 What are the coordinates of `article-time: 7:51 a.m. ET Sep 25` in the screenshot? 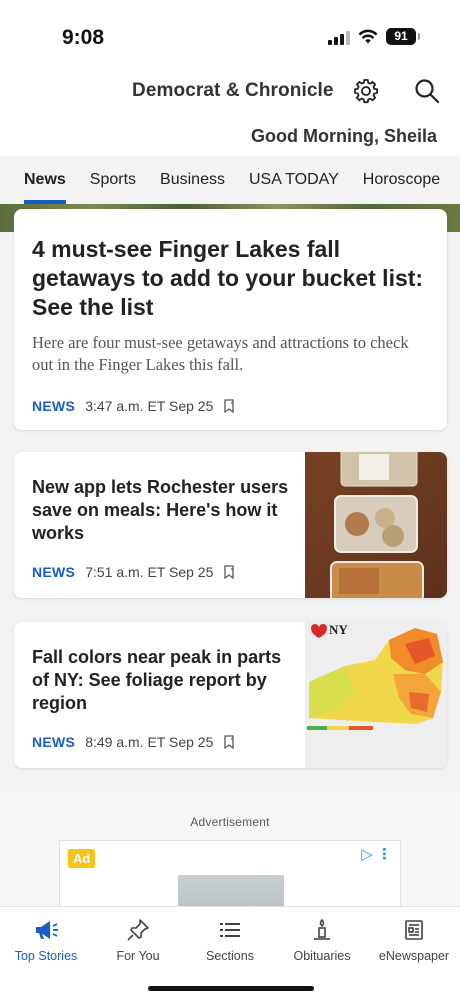 It's located at (149, 572).